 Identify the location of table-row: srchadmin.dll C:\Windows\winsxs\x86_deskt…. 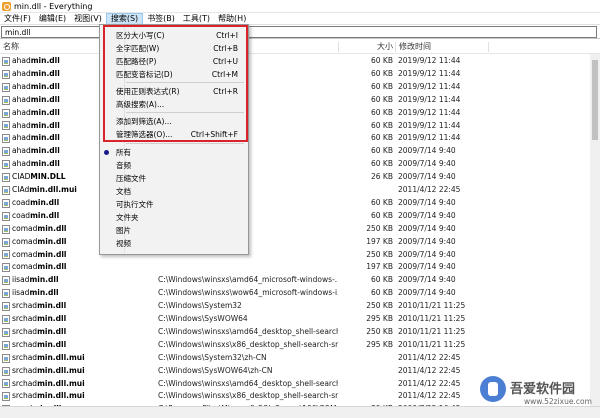
(300, 345).